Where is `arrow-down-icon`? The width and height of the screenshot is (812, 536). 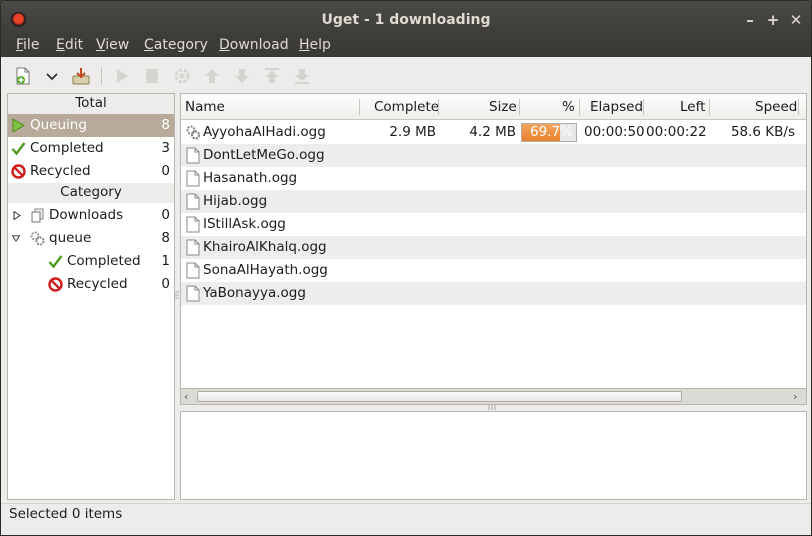
arrow-down-icon is located at coordinates (242, 76).